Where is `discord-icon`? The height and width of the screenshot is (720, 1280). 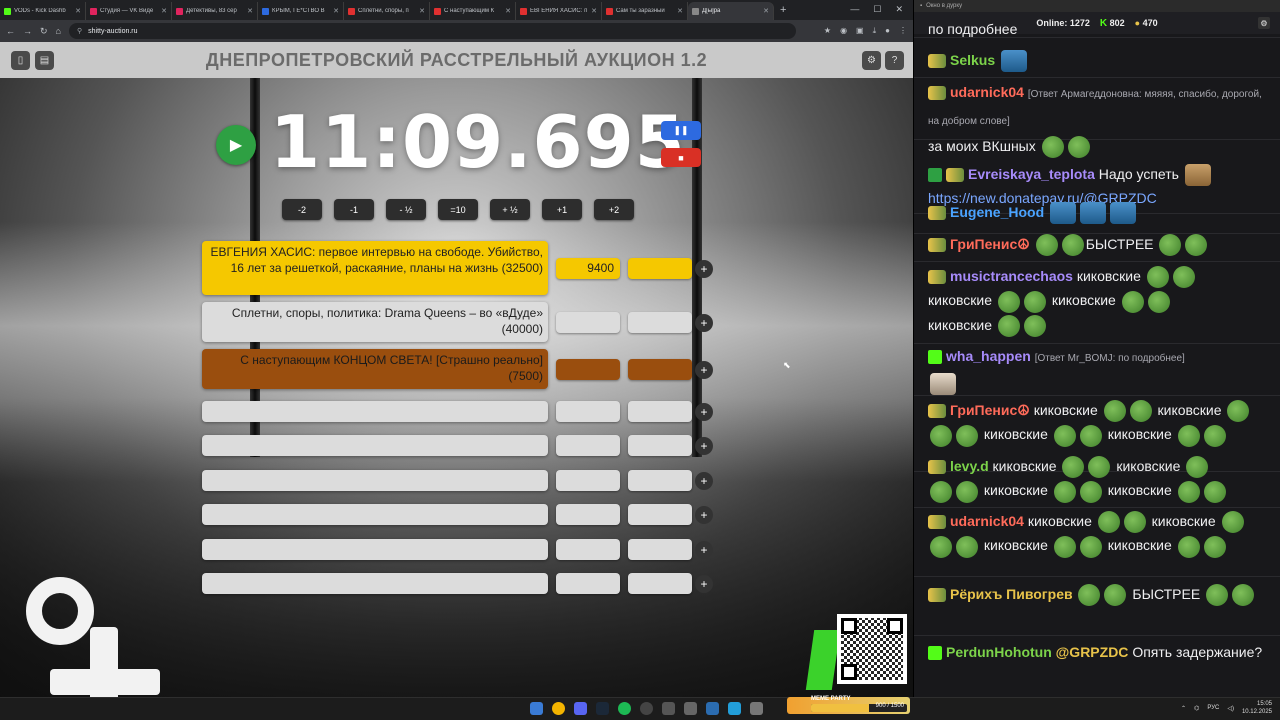
discord-icon is located at coordinates (580, 708).